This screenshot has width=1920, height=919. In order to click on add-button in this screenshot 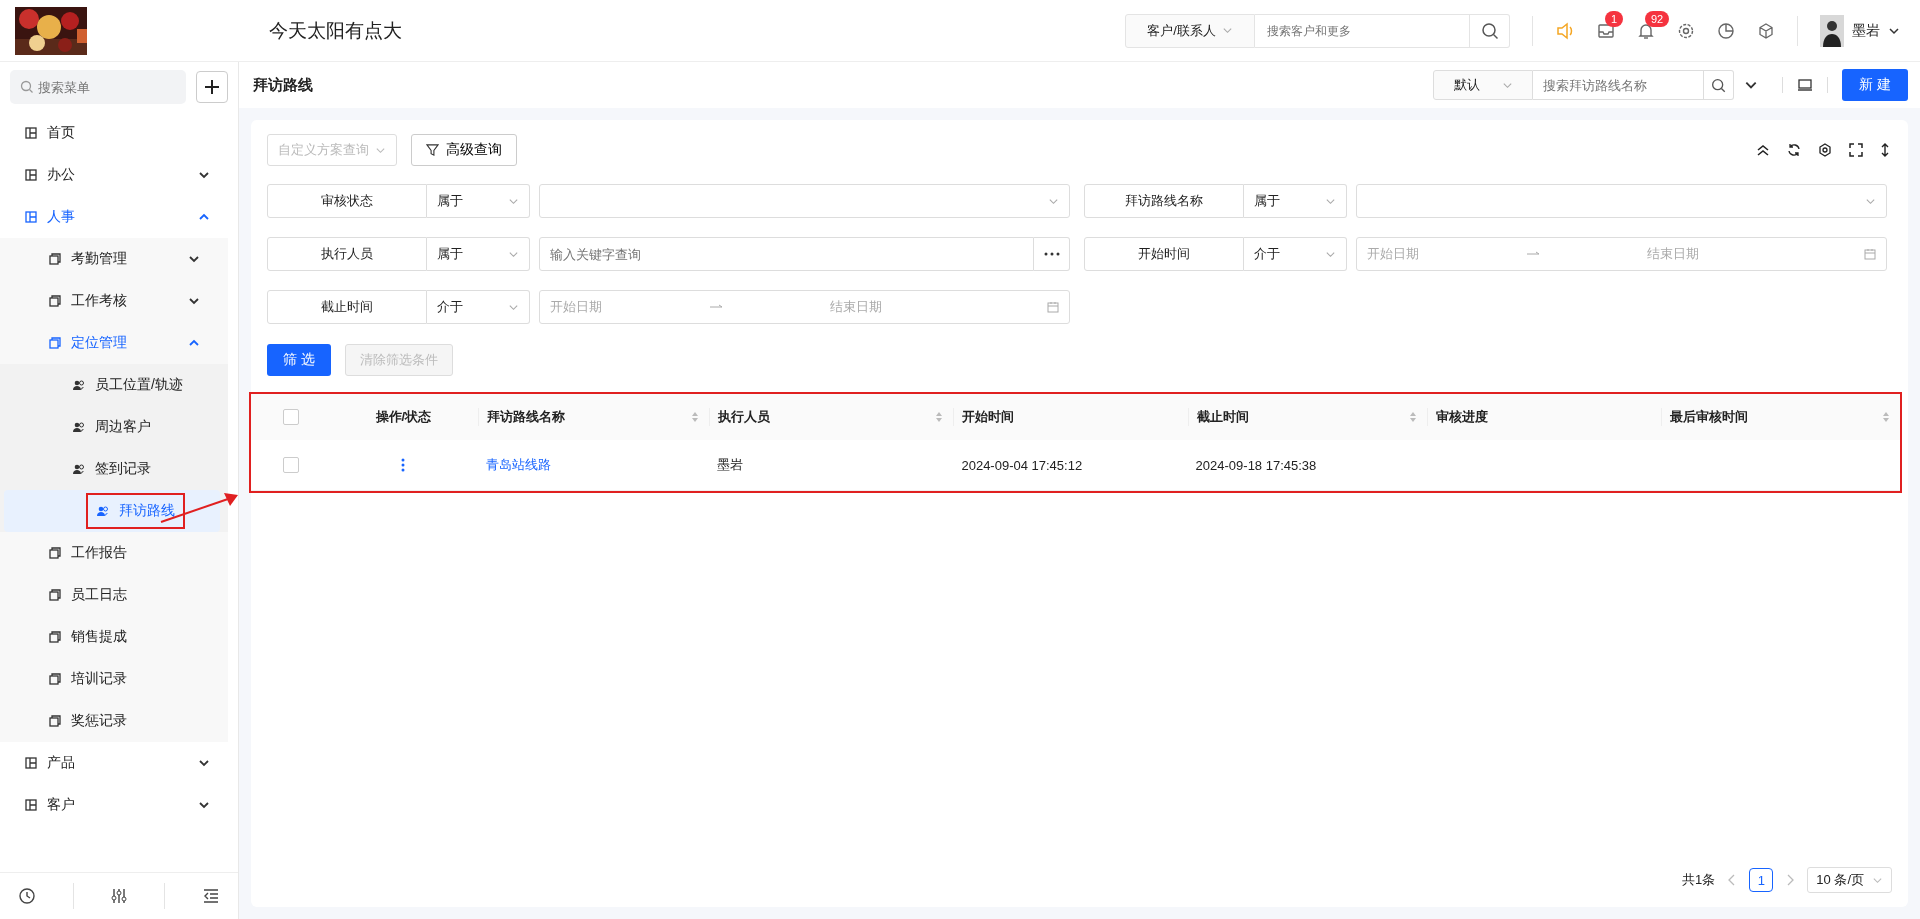, I will do `click(212, 87)`.